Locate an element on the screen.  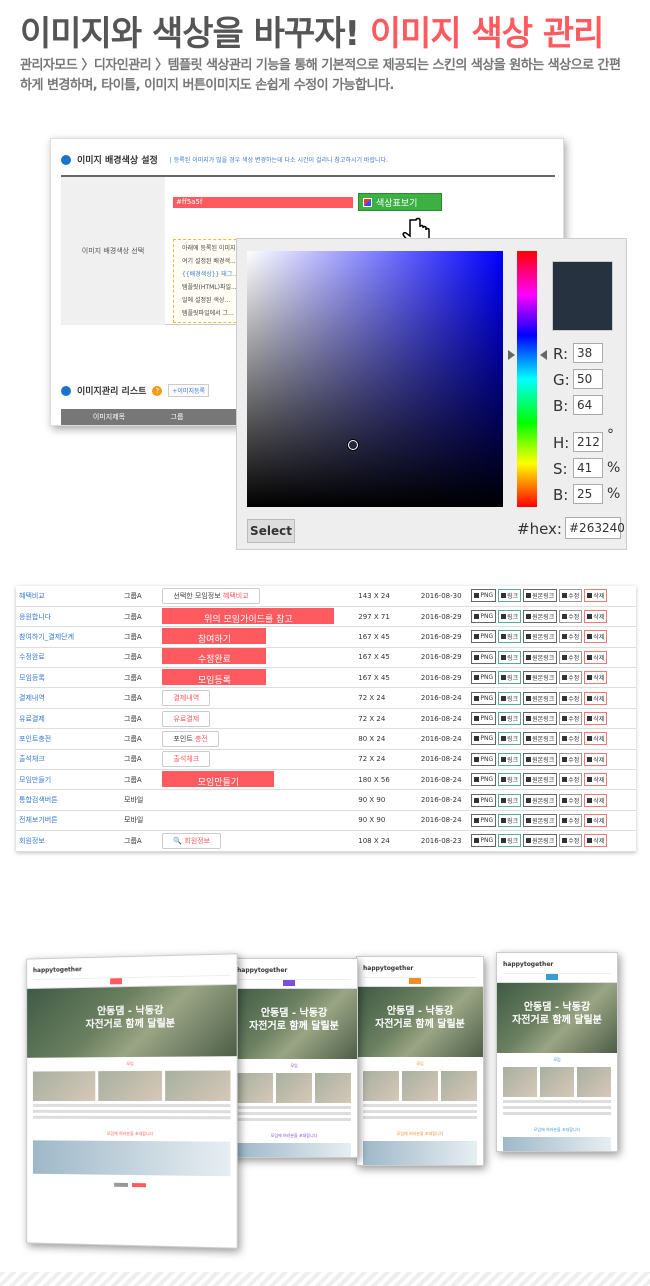
image-name-link: 참여하기_결제단계 is located at coordinates (69, 637).